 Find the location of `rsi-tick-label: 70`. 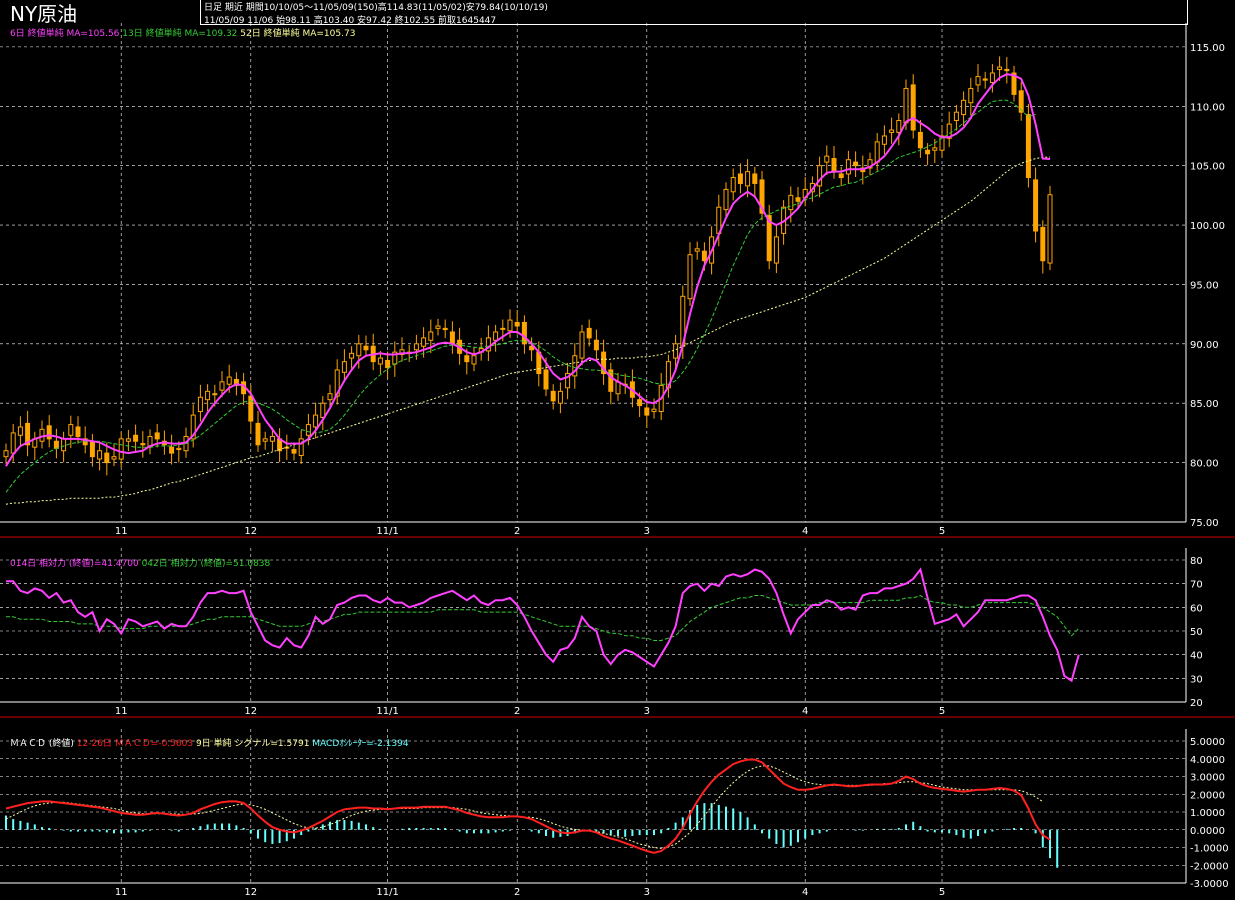

rsi-tick-label: 70 is located at coordinates (1196, 585).